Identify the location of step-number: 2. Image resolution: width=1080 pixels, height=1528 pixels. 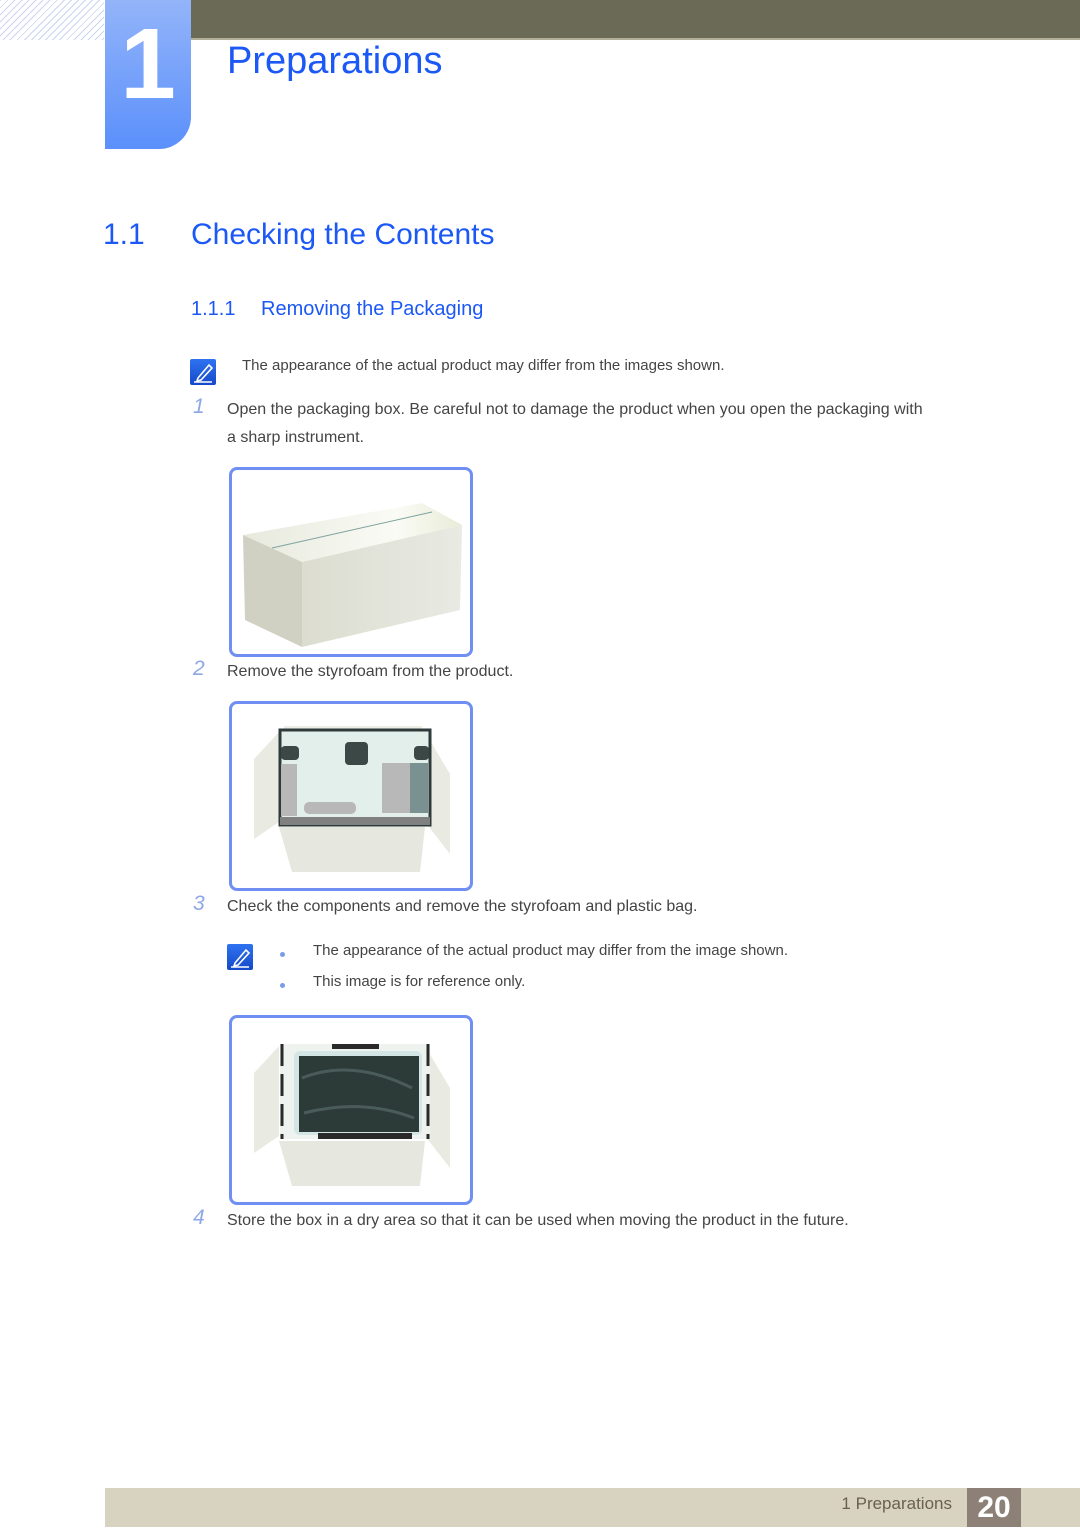
(199, 668).